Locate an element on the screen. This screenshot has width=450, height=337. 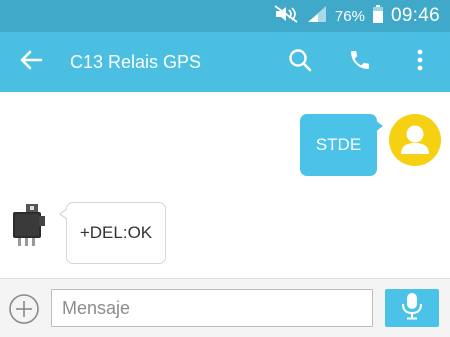
microphone-icon is located at coordinates (412, 308).